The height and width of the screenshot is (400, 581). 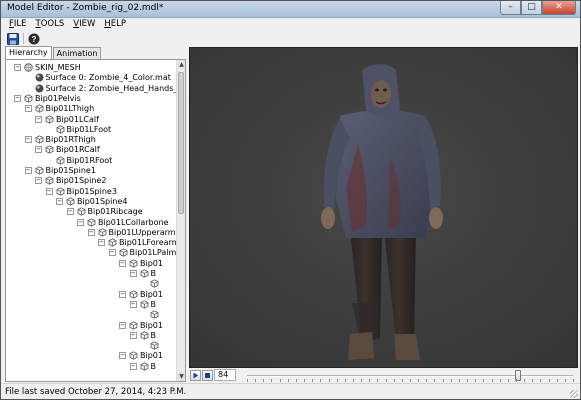 I want to click on scroll-down-arrow: ▼, so click(x=181, y=376).